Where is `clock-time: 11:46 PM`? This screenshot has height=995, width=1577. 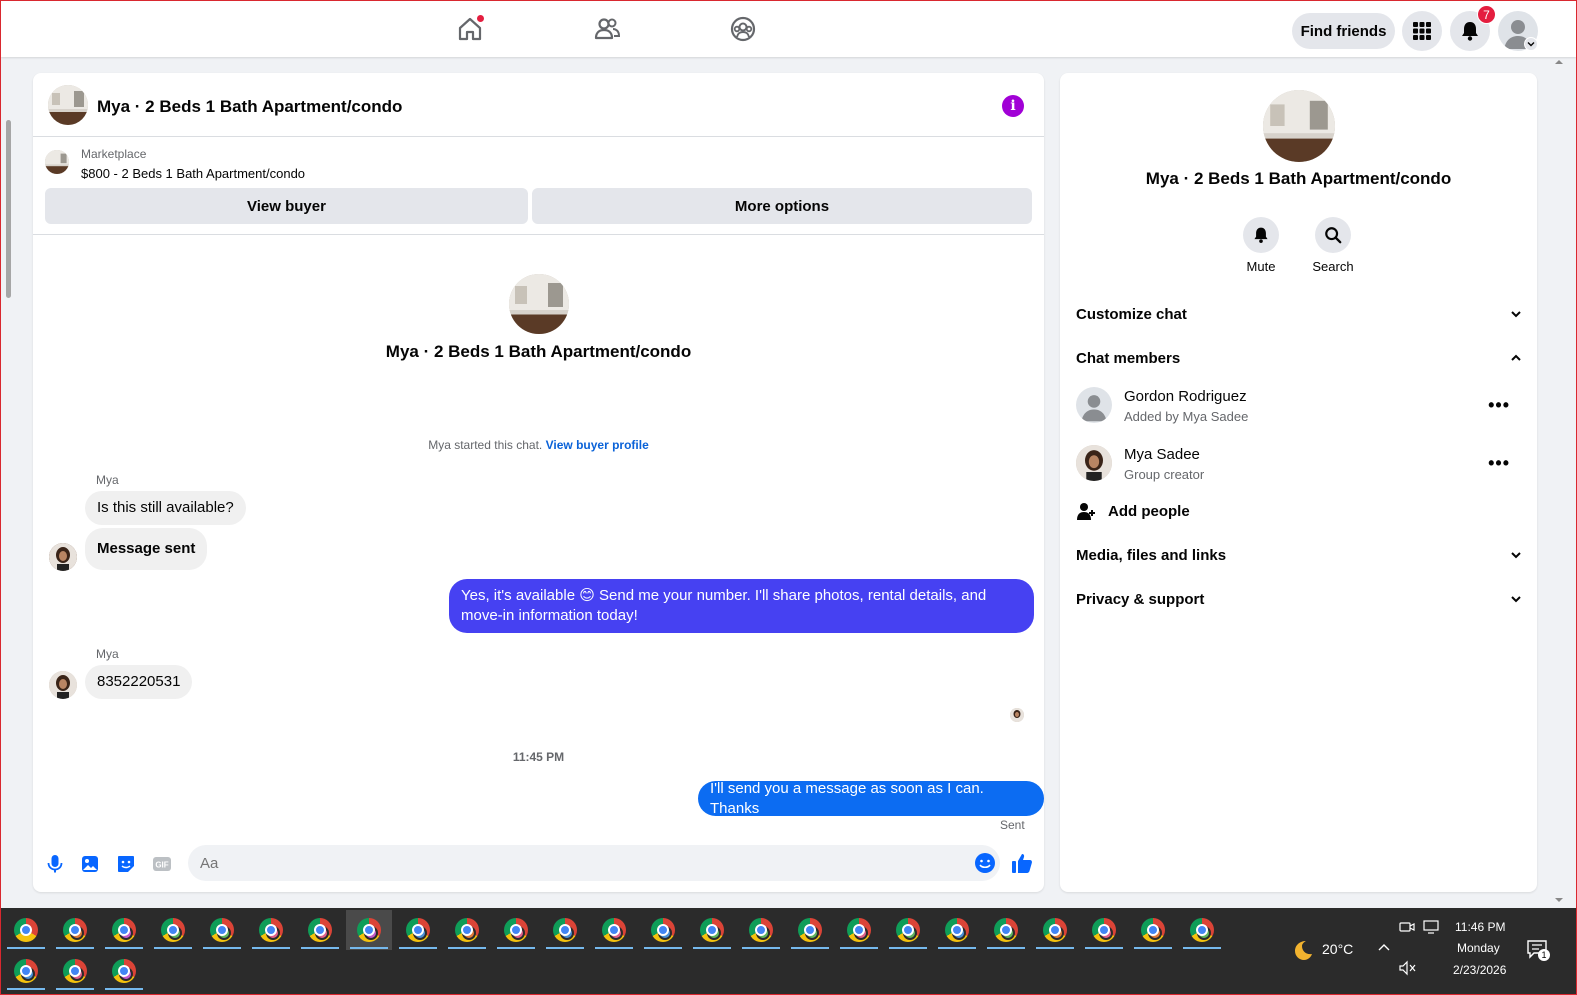
clock-time: 11:46 PM is located at coordinates (1480, 927).